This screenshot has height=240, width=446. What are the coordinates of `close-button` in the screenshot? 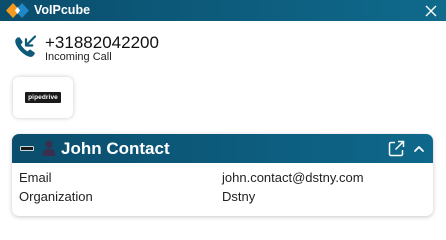 It's located at (431, 10).